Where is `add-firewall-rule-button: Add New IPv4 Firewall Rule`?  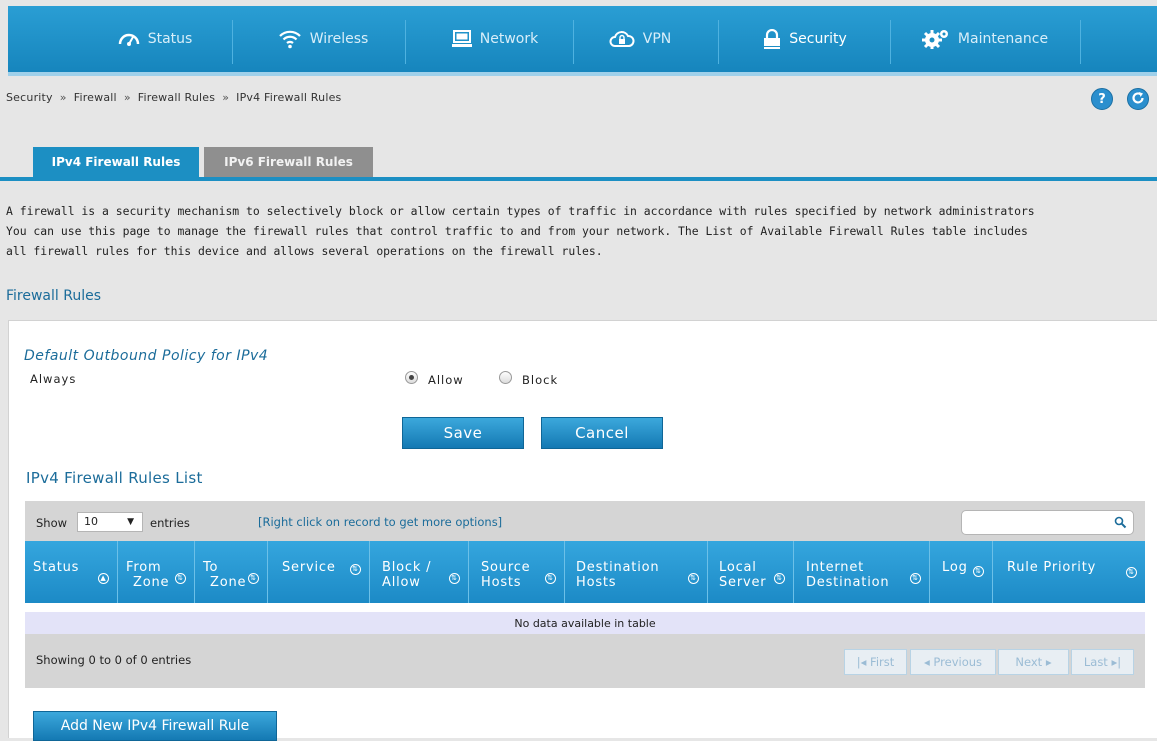
add-firewall-rule-button: Add New IPv4 Firewall Rule is located at coordinates (155, 726).